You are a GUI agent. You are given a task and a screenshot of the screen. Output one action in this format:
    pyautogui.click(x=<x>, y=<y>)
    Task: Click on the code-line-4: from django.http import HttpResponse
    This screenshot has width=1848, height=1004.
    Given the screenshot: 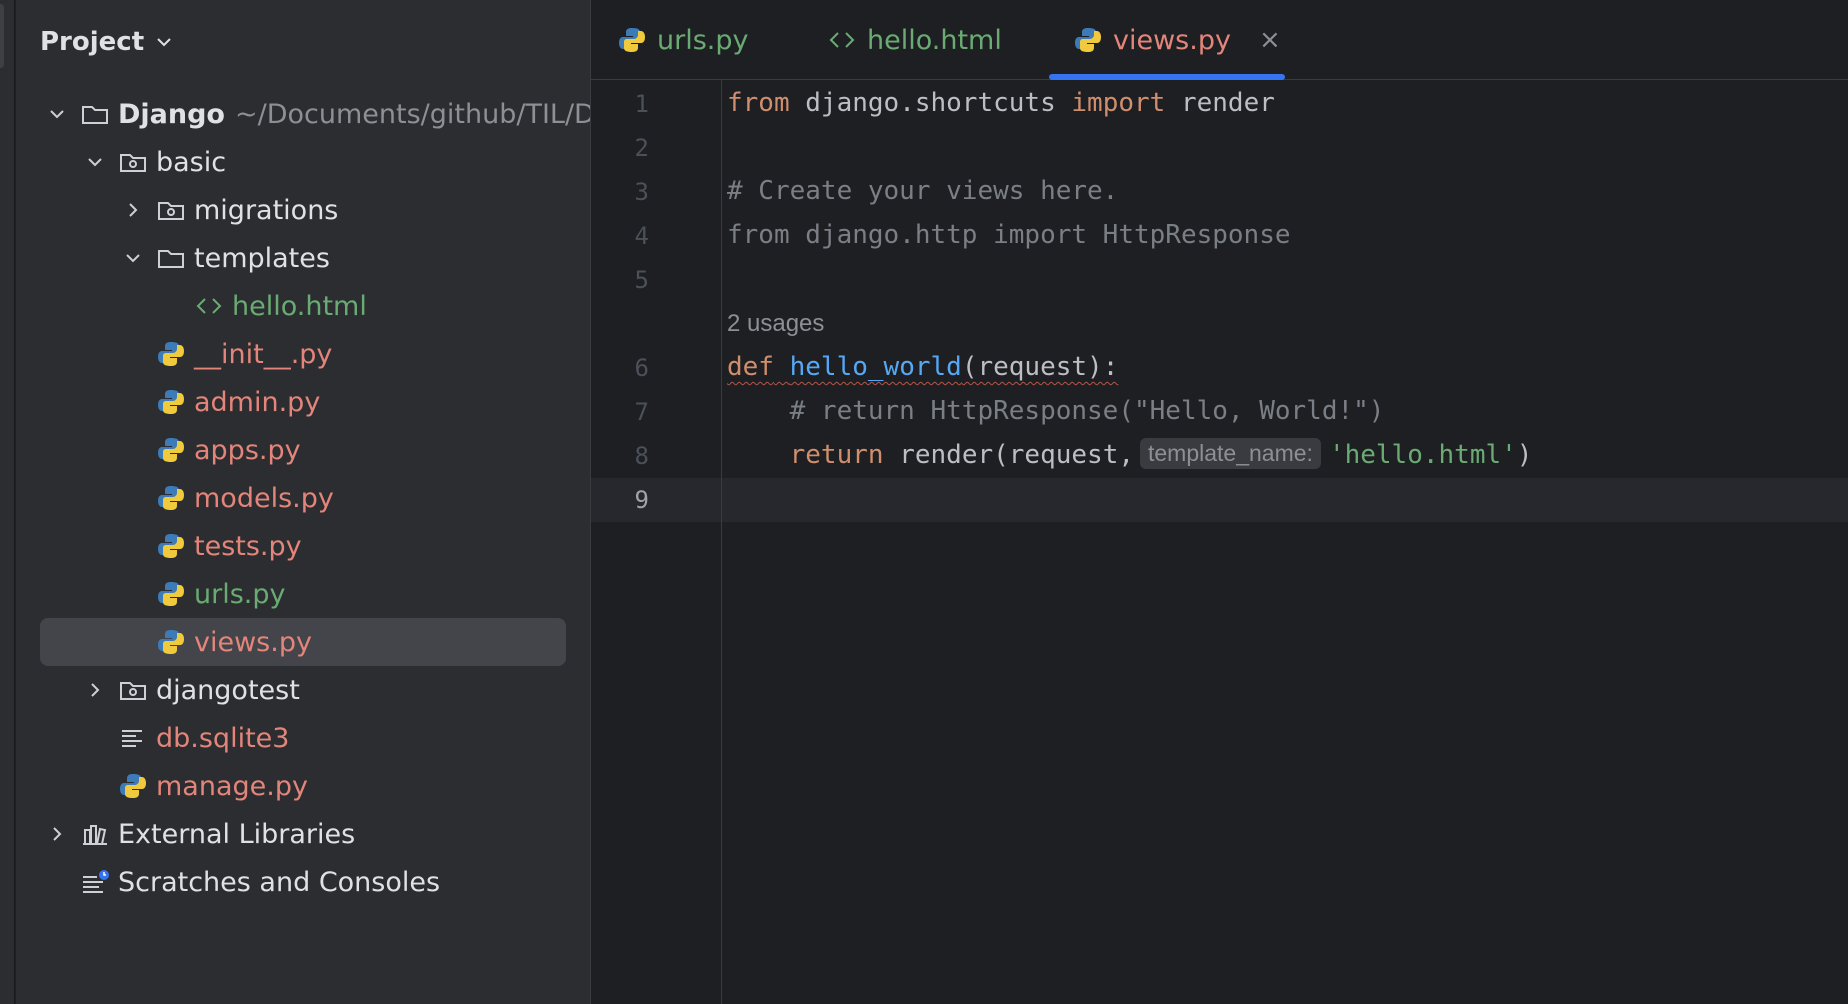 What is the action you would take?
    pyautogui.click(x=1009, y=235)
    